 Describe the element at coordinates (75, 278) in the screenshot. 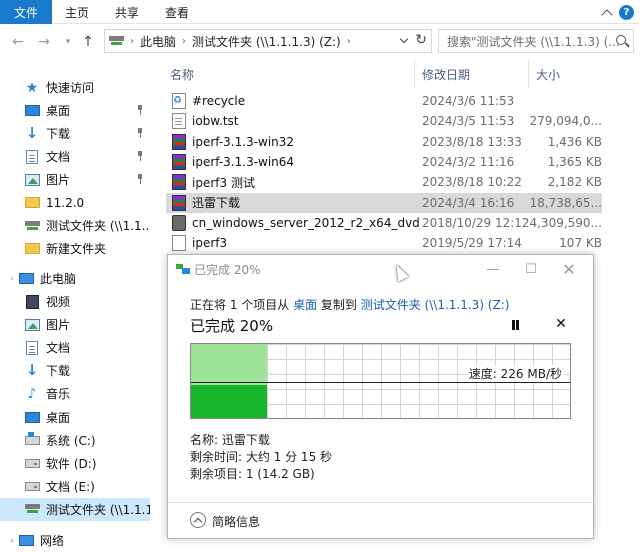

I see `sidebar-this-pc: › 此电脑` at that location.